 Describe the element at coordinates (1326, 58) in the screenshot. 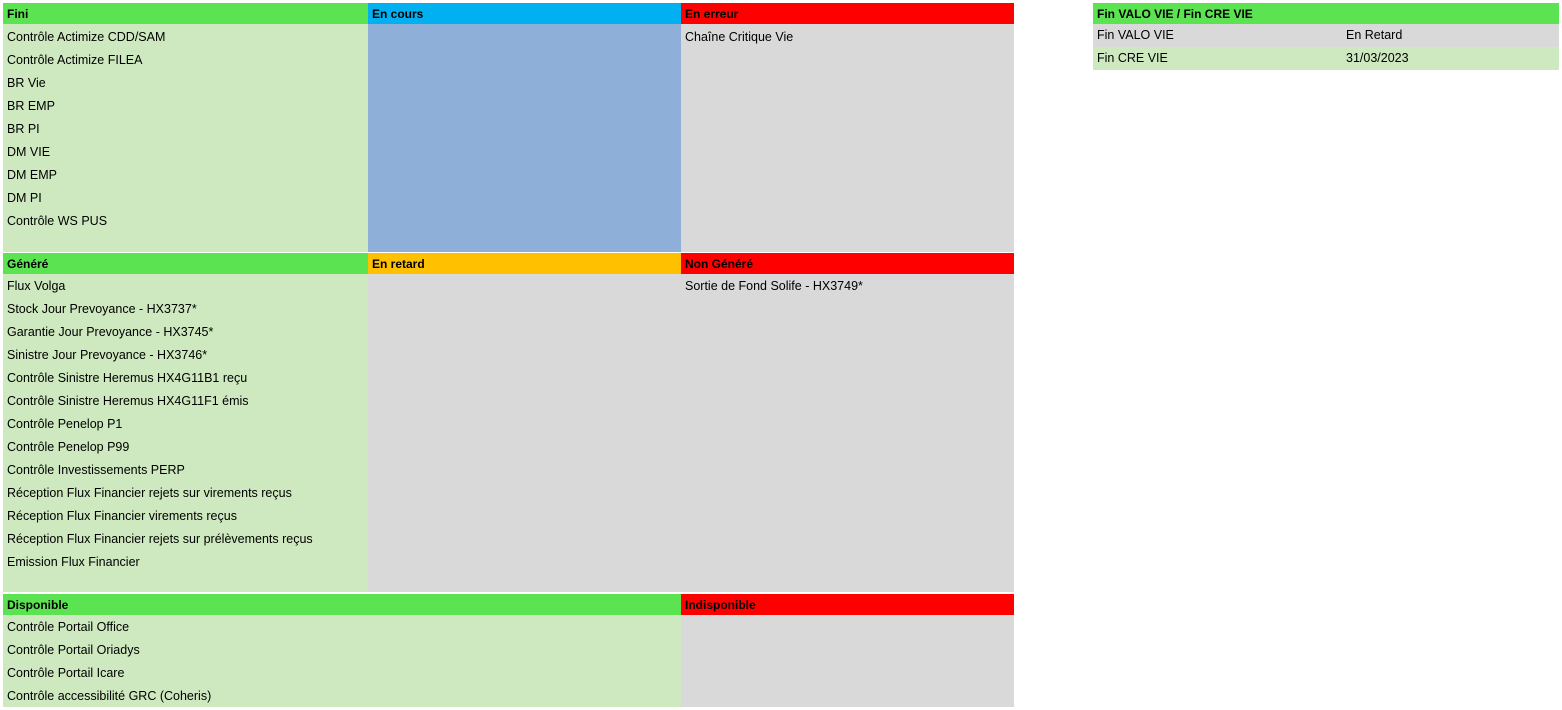

I see `table-row: Fin CRE VIE 31/03/2023` at that location.